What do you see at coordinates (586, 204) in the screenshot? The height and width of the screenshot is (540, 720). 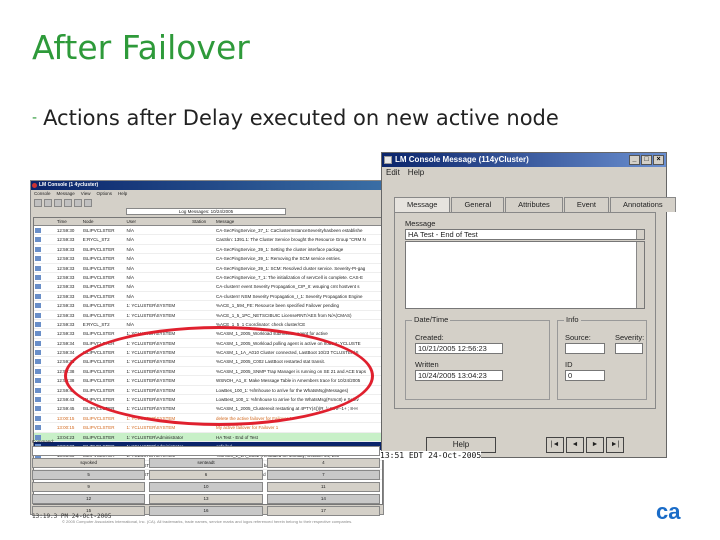 I see `tab-event: Event` at bounding box center [586, 204].